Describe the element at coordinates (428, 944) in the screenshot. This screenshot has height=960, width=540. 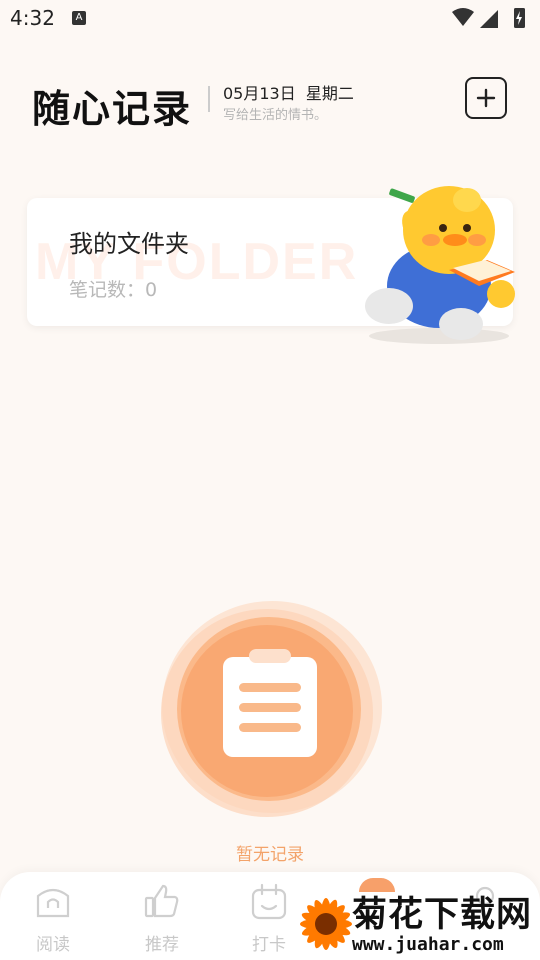
I see `site-watermark-url: www.juahar.com` at that location.